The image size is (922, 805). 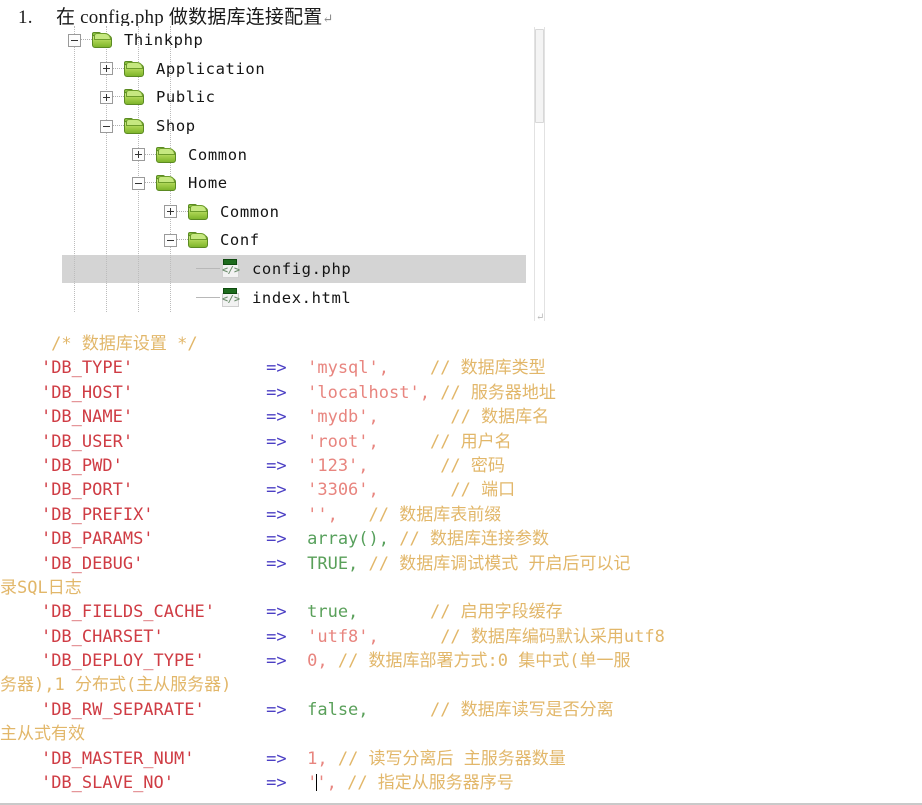 I want to click on code-line-wrapped-comment: 主从式有效, so click(x=461, y=734).